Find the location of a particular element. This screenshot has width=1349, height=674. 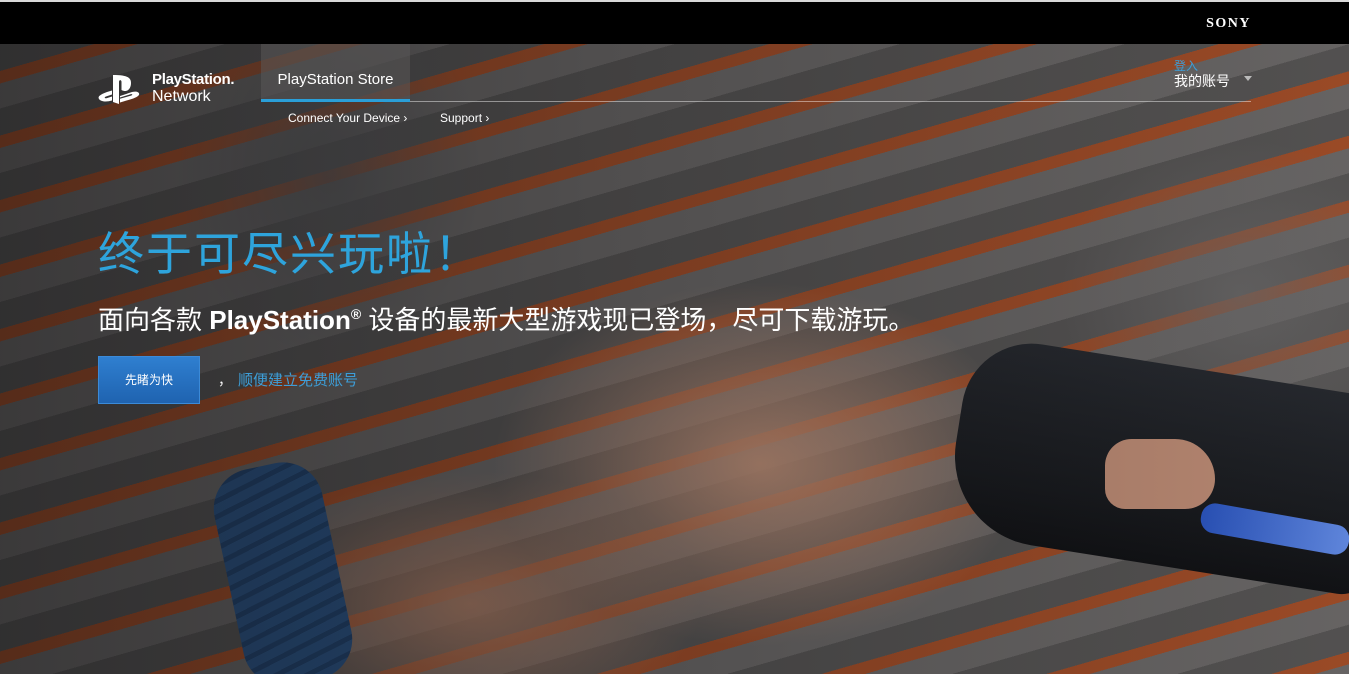

psn-logo-line2: Network is located at coordinates (181, 96).